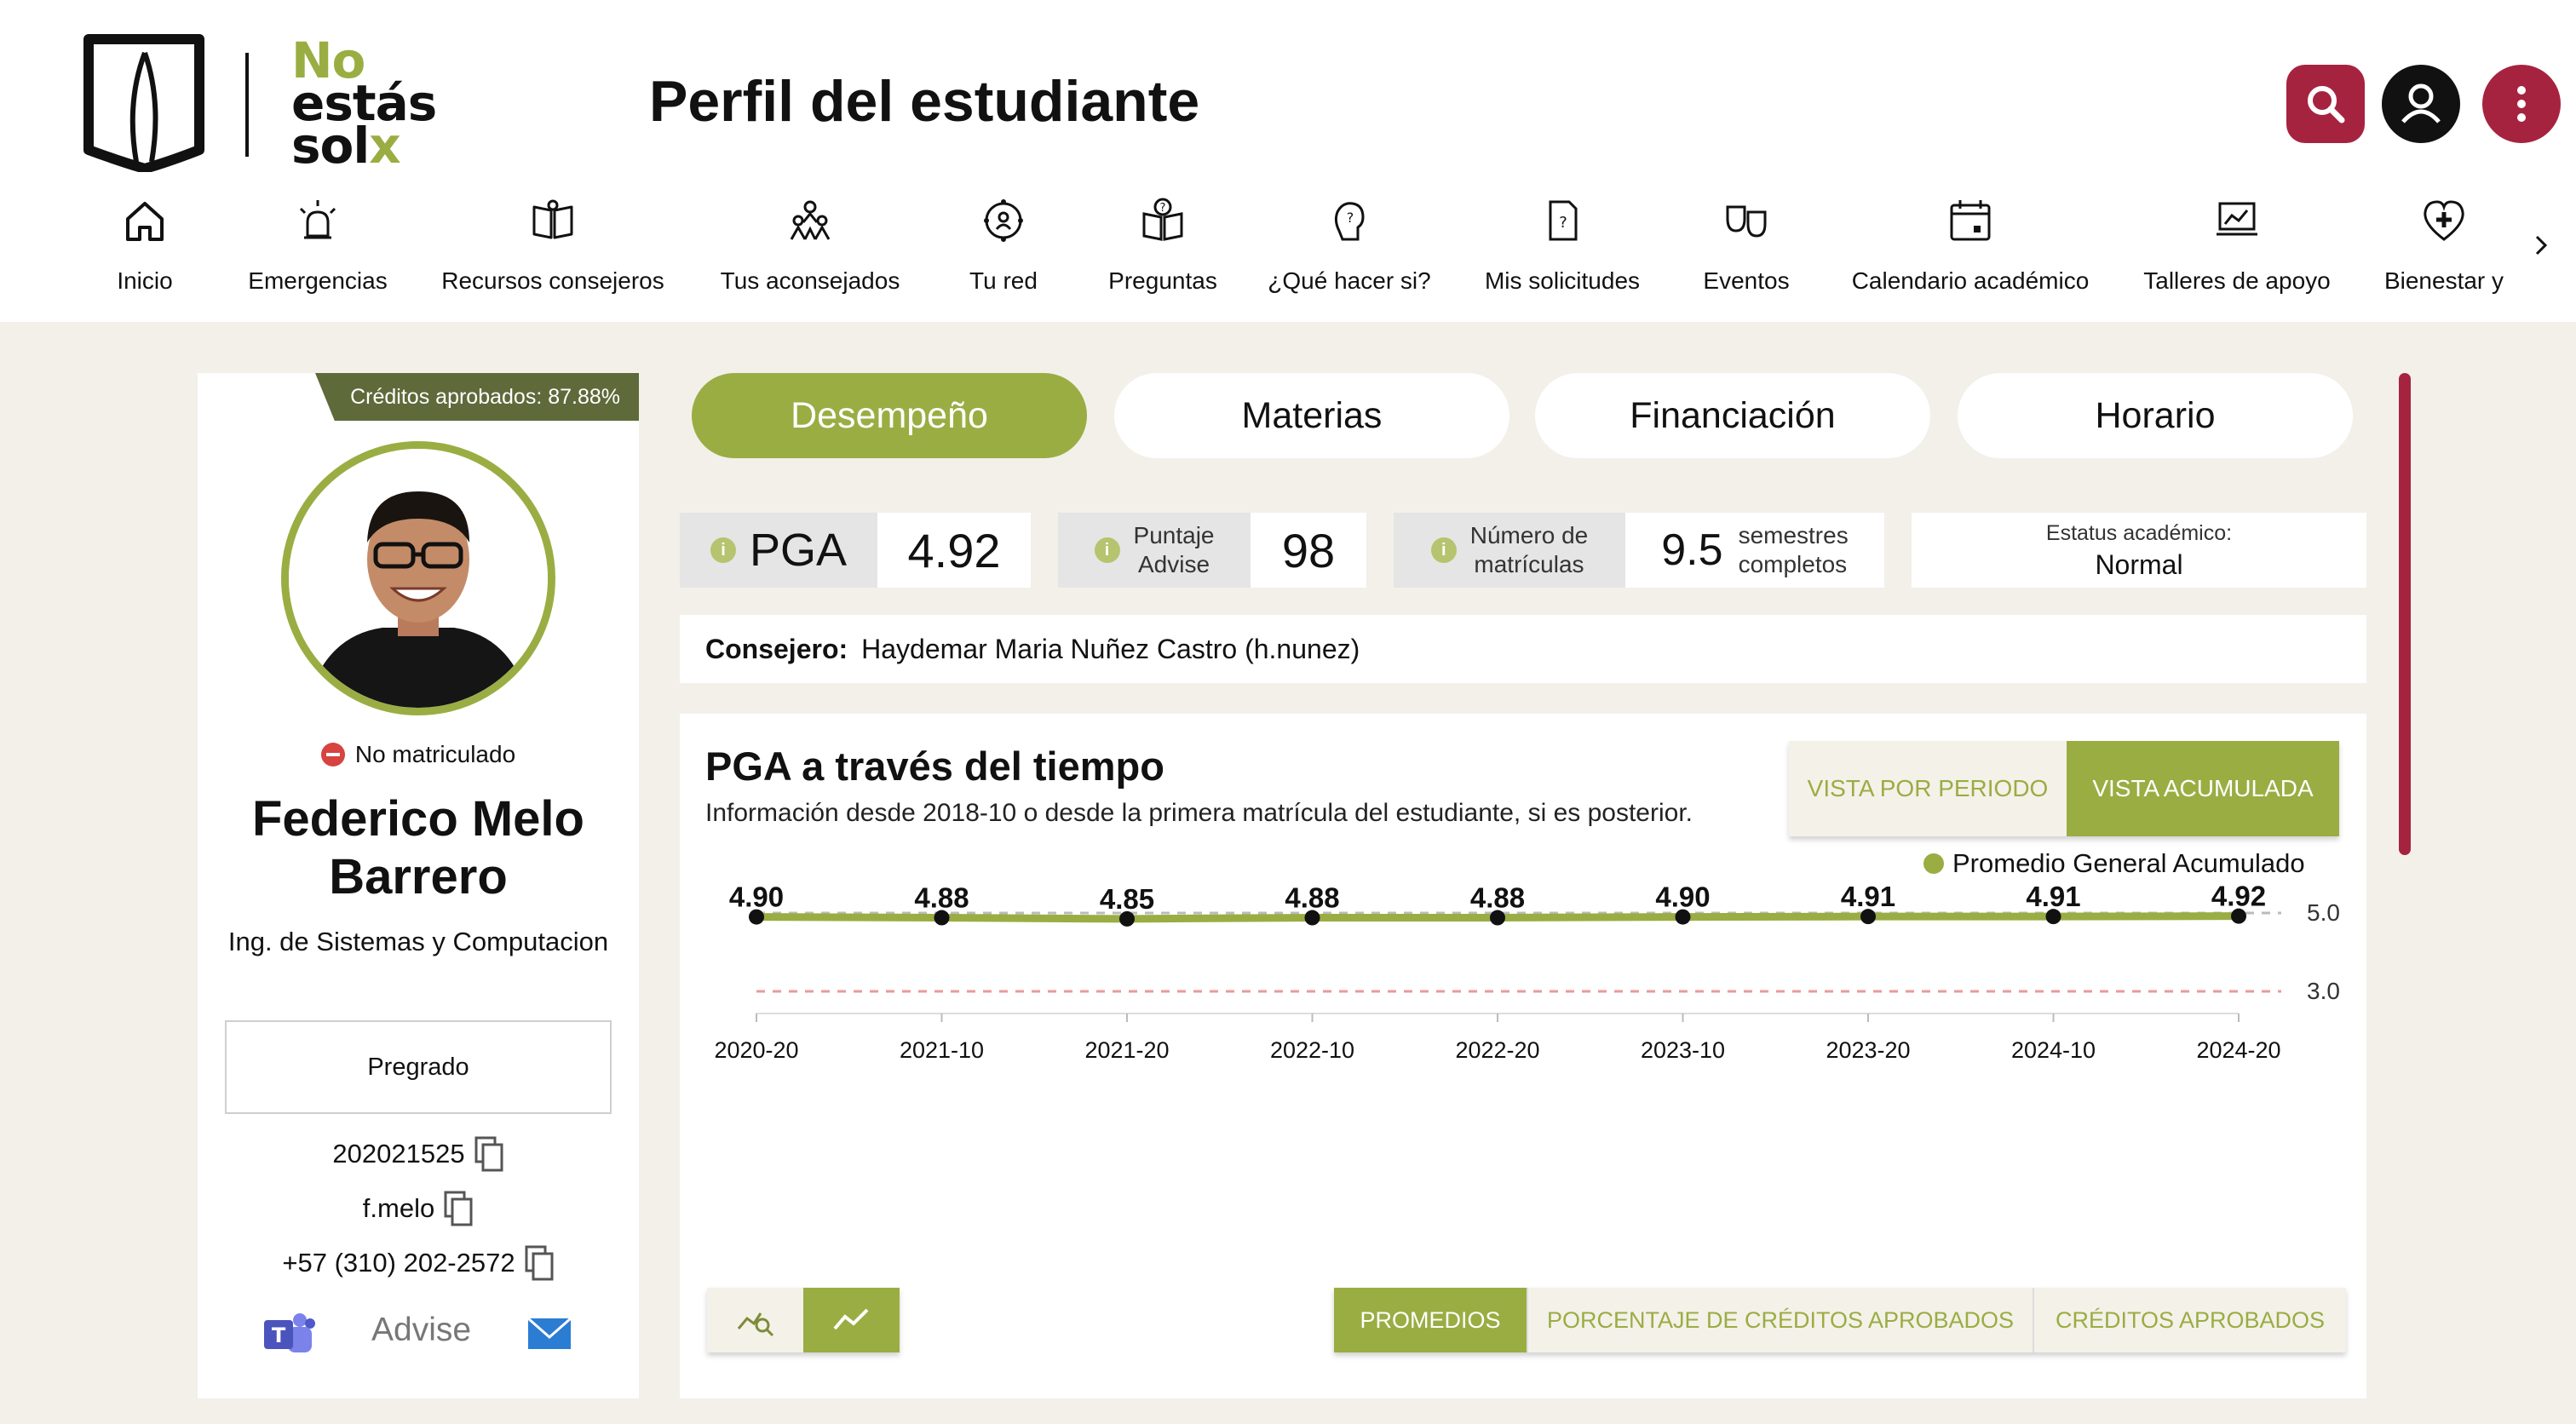 This screenshot has width=2576, height=1424. I want to click on nav-item-recursos-consejeros: Recursos consejeros, so click(553, 250).